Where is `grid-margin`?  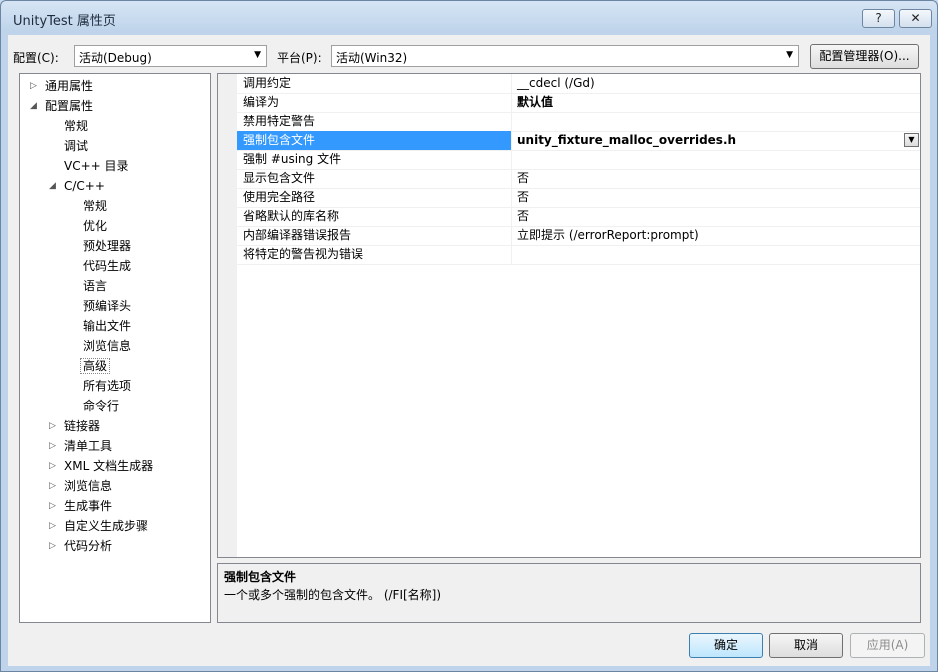 grid-margin is located at coordinates (227, 315).